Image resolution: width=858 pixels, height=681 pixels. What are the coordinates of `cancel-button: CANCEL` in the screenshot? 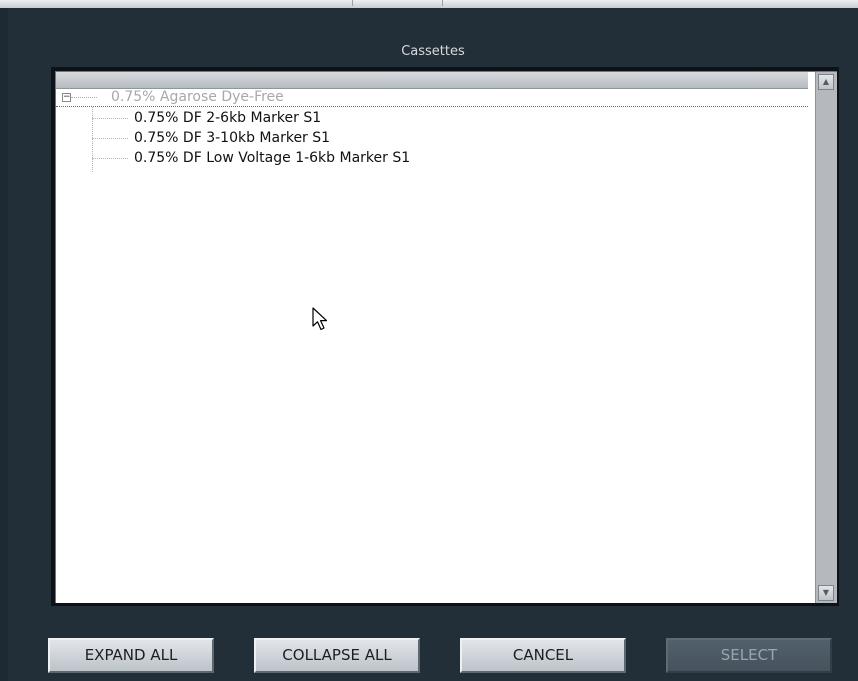 It's located at (543, 655).